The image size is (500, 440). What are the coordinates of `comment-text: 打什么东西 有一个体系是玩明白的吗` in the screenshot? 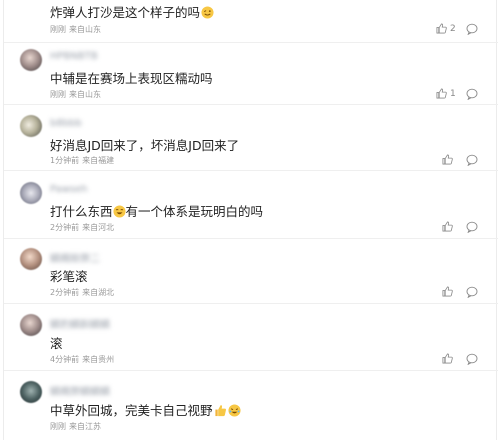 It's located at (157, 211).